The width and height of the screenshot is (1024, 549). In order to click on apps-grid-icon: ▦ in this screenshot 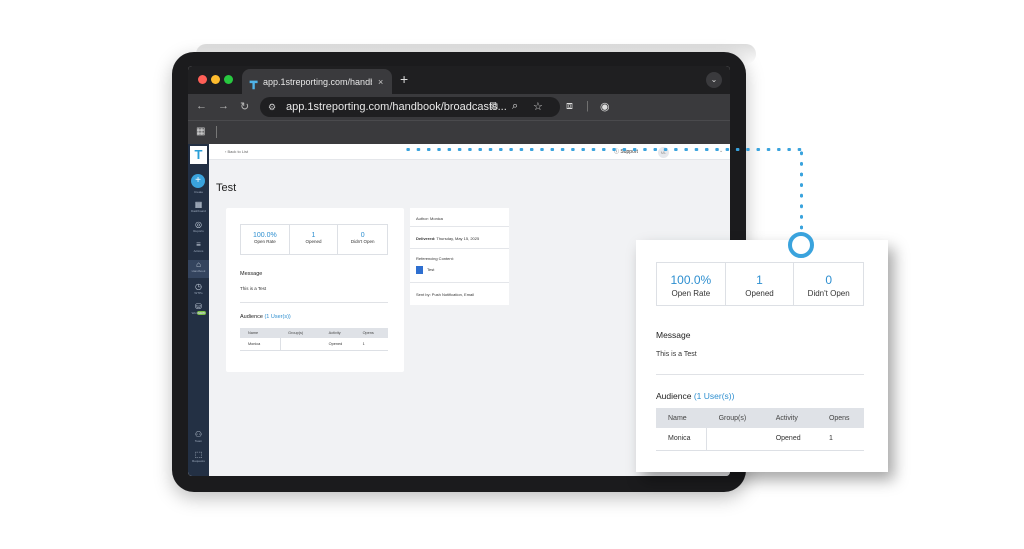, I will do `click(200, 131)`.